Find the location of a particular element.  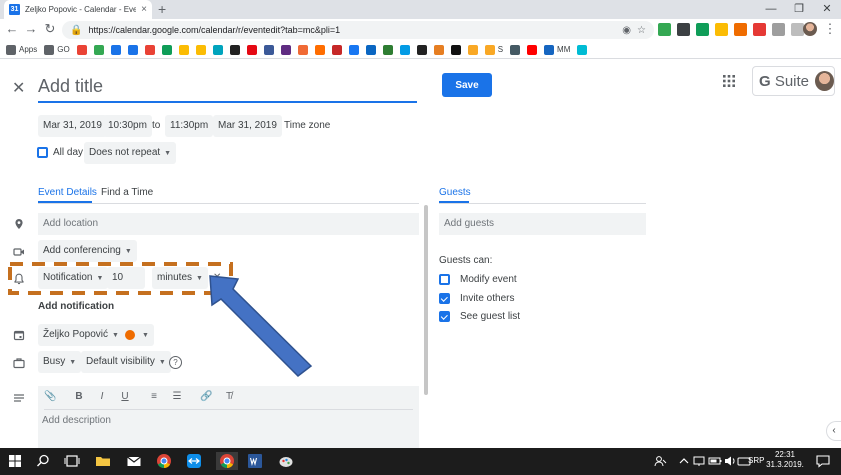

tab-event-details: Event Details is located at coordinates (67, 193).